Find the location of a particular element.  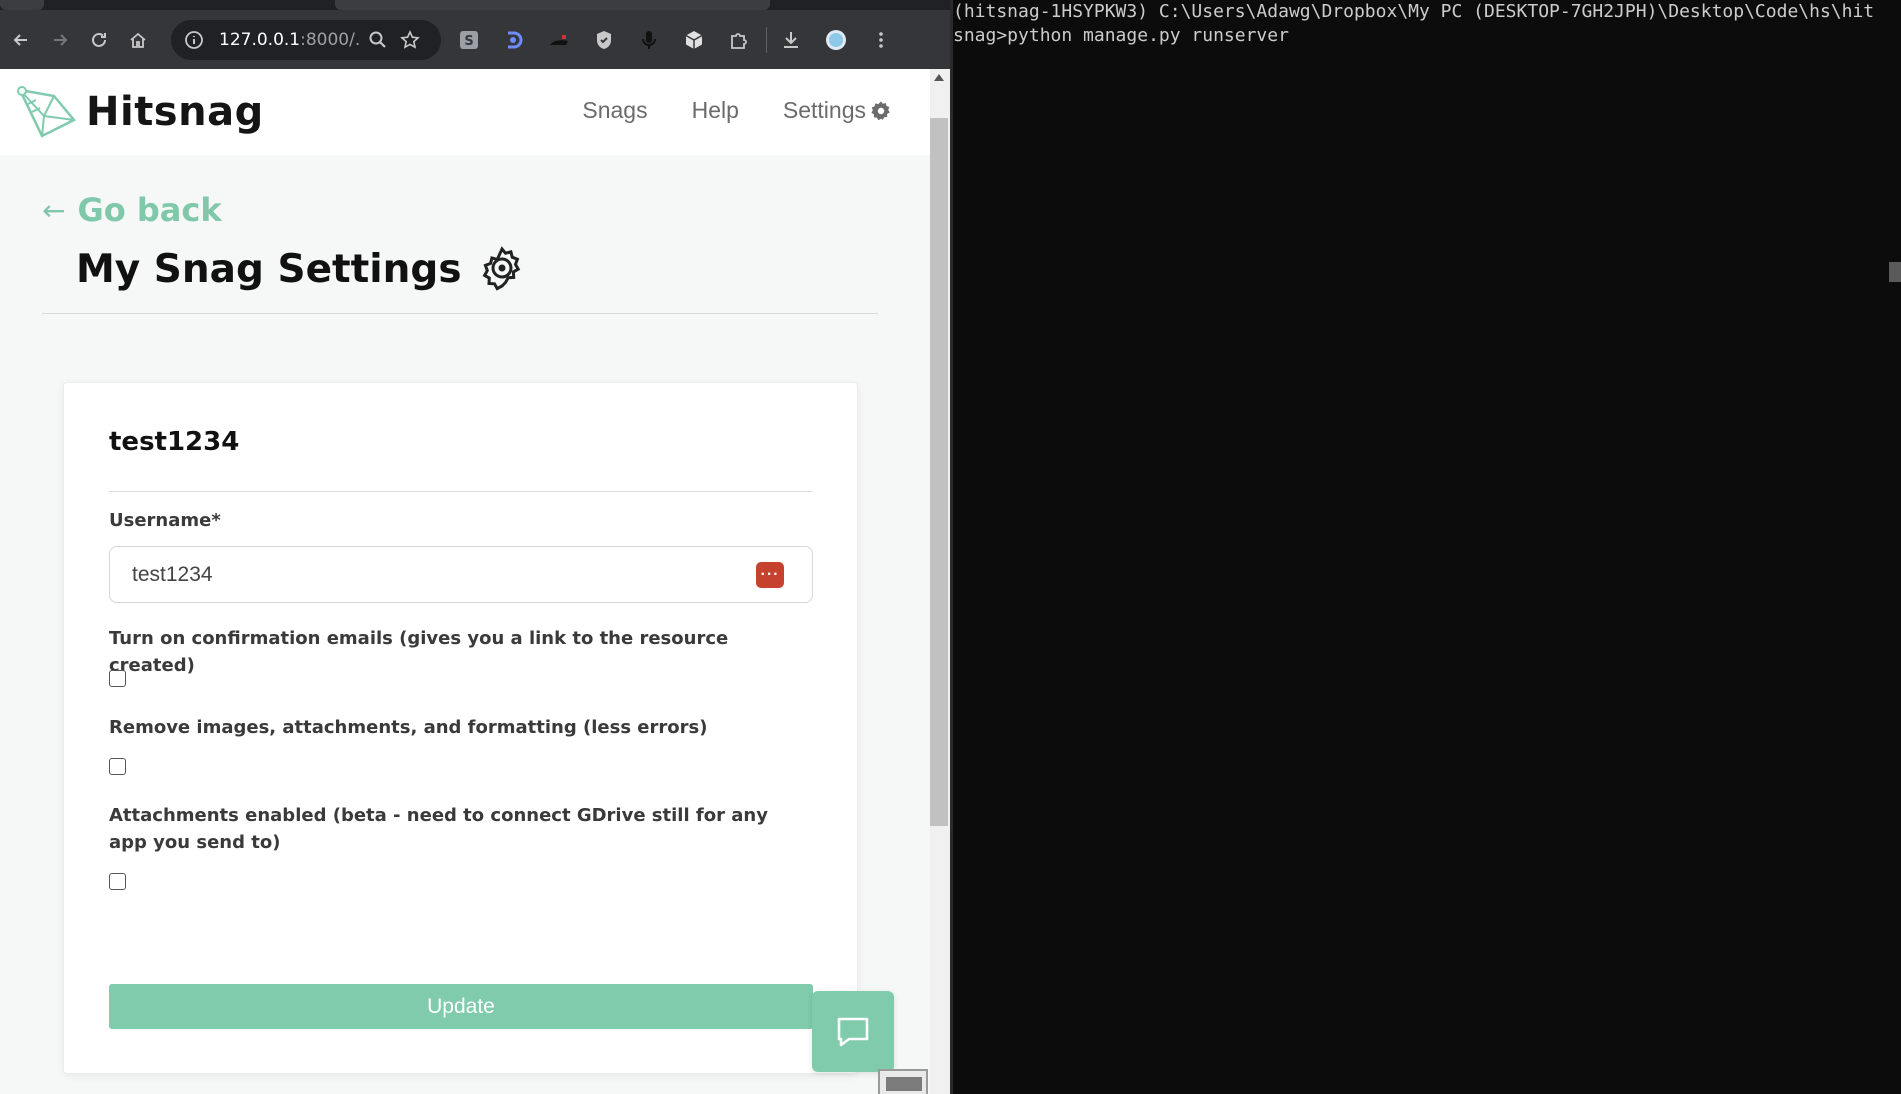

s-extension-icon: S is located at coordinates (469, 40).